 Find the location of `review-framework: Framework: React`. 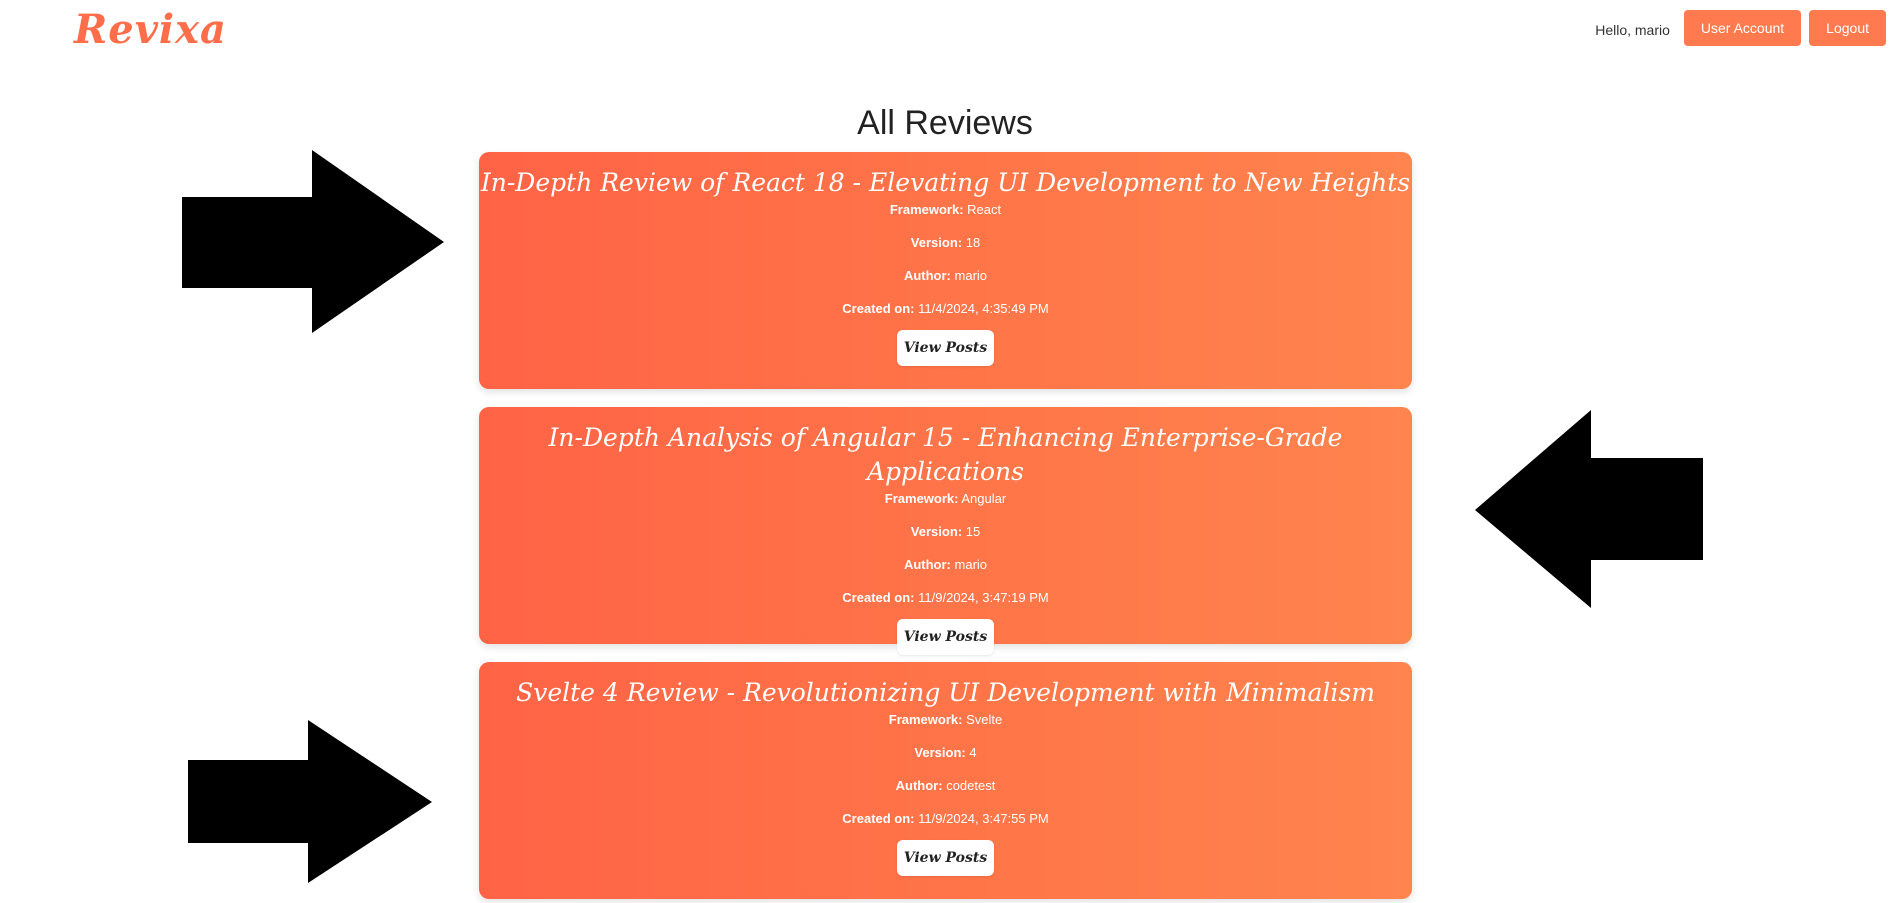

review-framework: Framework: React is located at coordinates (945, 210).